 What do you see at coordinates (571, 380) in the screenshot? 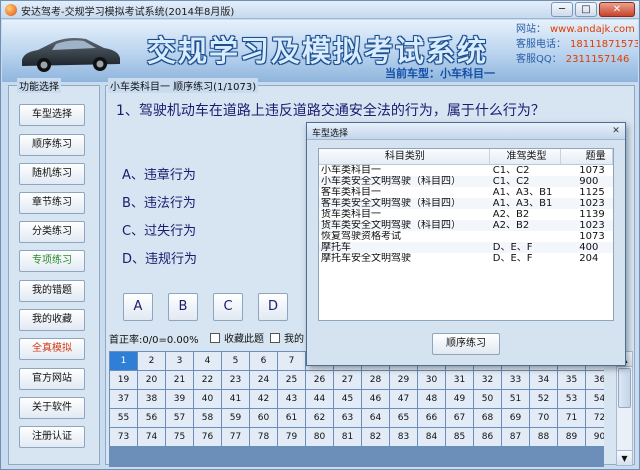
I see `question-number-cell: 35` at bounding box center [571, 380].